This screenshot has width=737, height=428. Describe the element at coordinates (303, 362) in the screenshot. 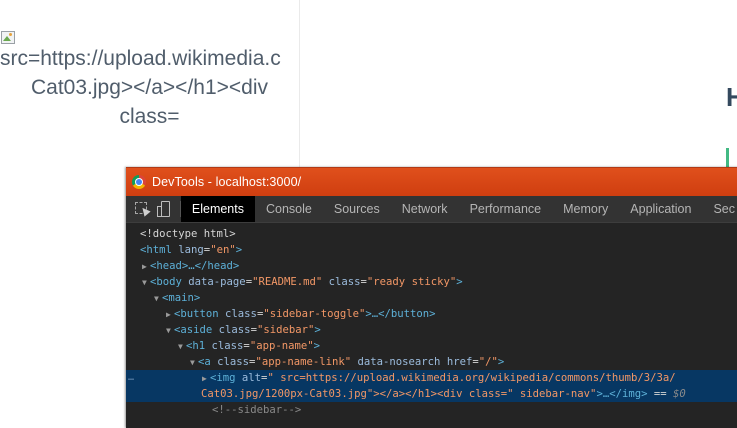

I see `attr-value: "app-name-link"` at that location.